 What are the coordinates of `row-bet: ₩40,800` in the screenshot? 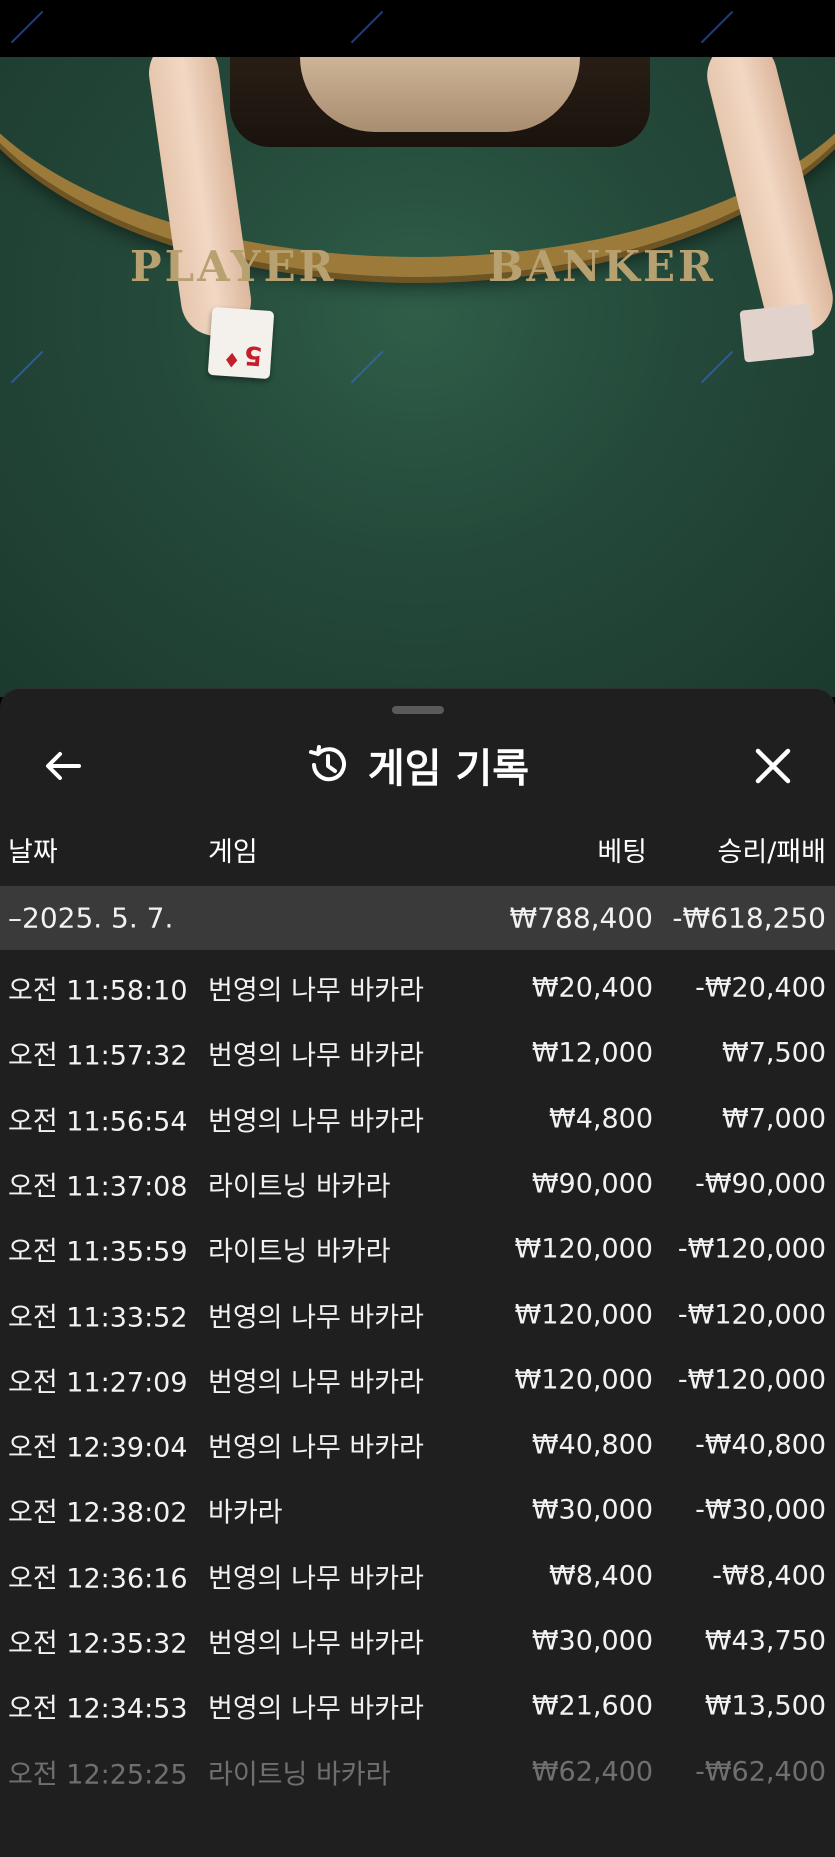 It's located at (592, 1445).